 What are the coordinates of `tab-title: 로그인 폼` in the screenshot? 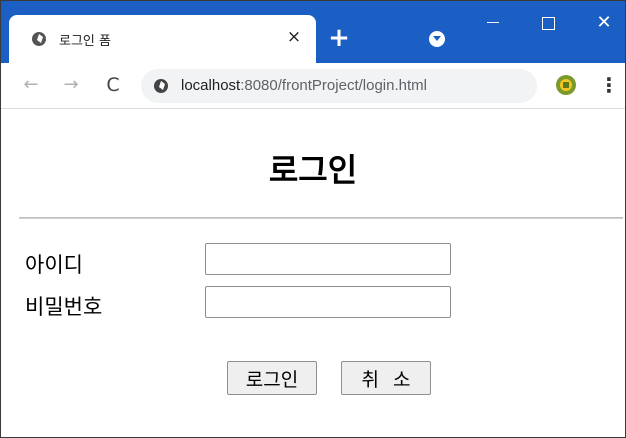 It's located at (85, 41).